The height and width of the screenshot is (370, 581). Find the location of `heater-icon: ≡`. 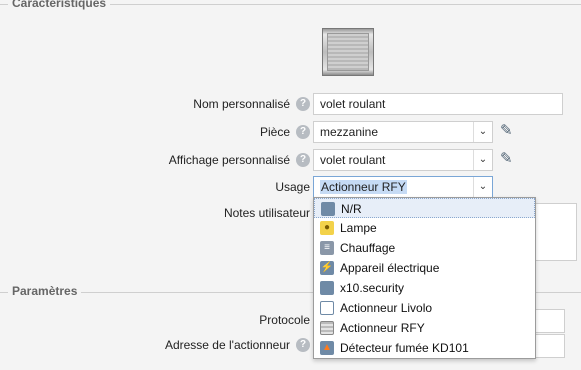

heater-icon: ≡ is located at coordinates (327, 248).